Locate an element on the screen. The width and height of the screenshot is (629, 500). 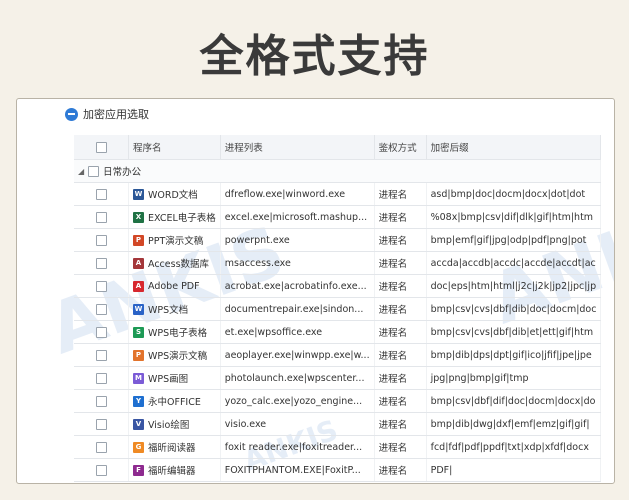
select-all-cell is located at coordinates (101, 147).